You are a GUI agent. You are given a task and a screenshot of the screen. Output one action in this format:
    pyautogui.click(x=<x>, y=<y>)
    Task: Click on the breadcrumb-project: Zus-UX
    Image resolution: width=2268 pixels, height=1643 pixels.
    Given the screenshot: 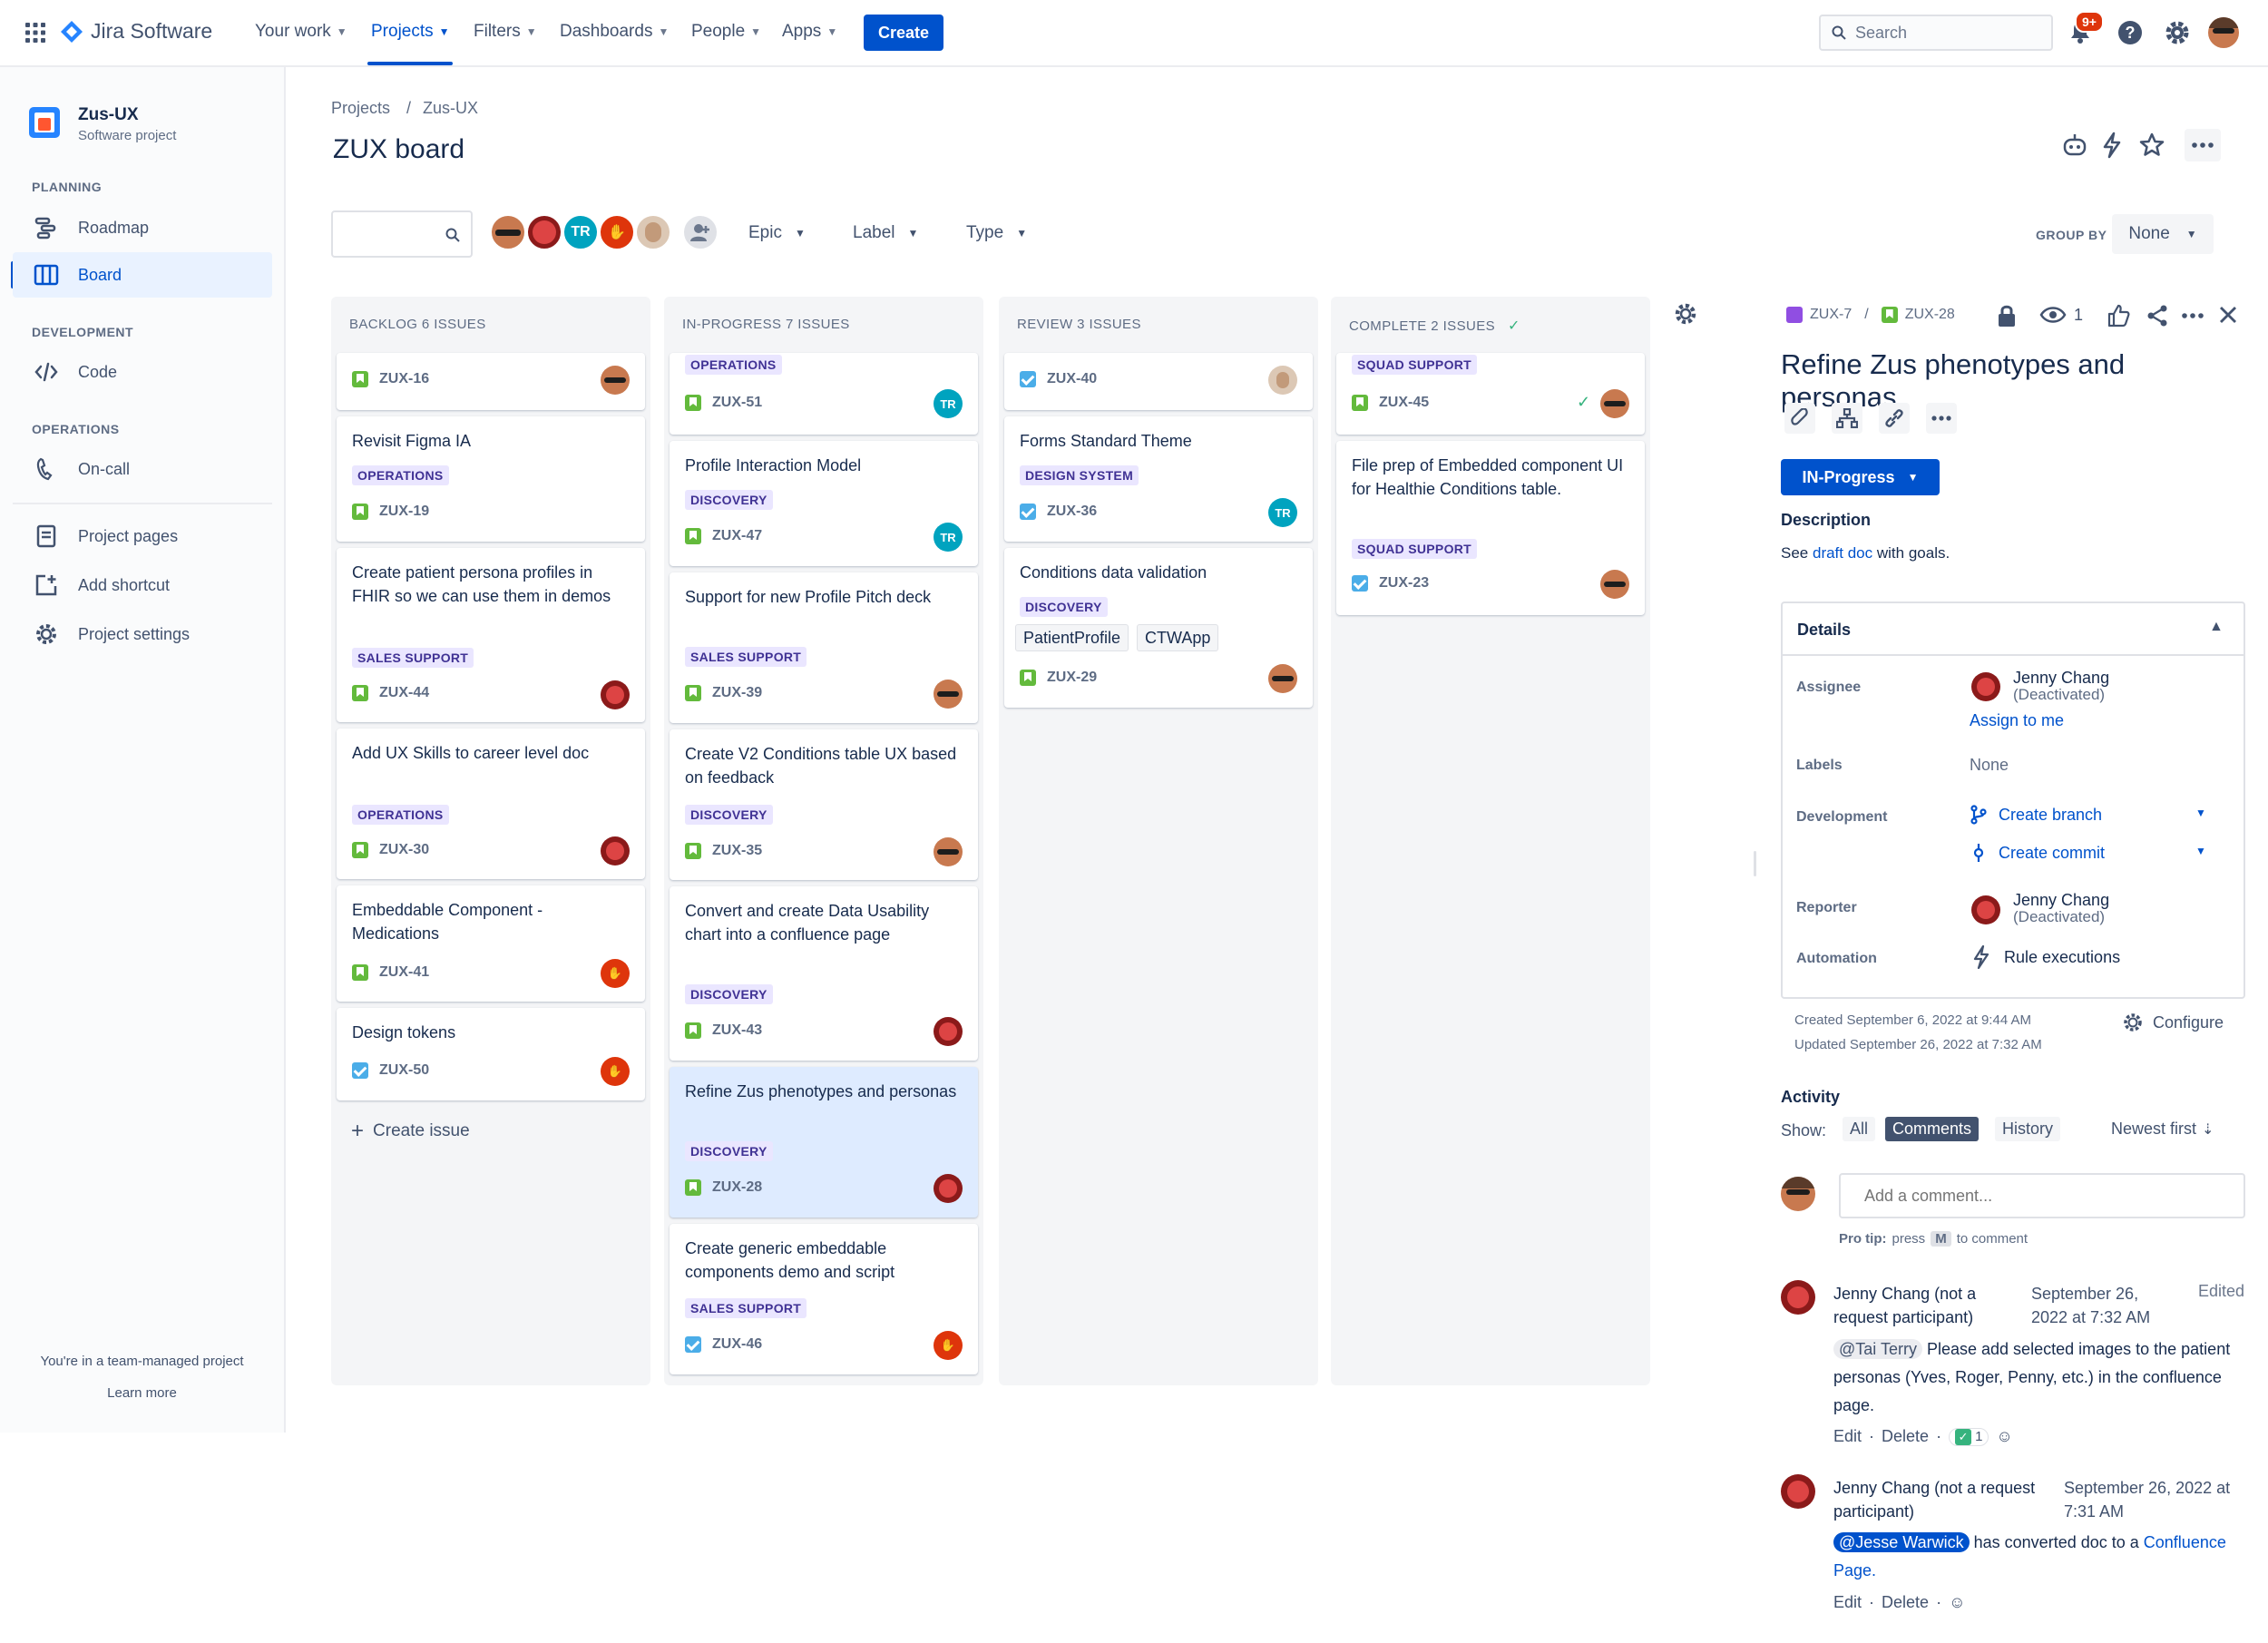 What is the action you would take?
    pyautogui.click(x=450, y=108)
    